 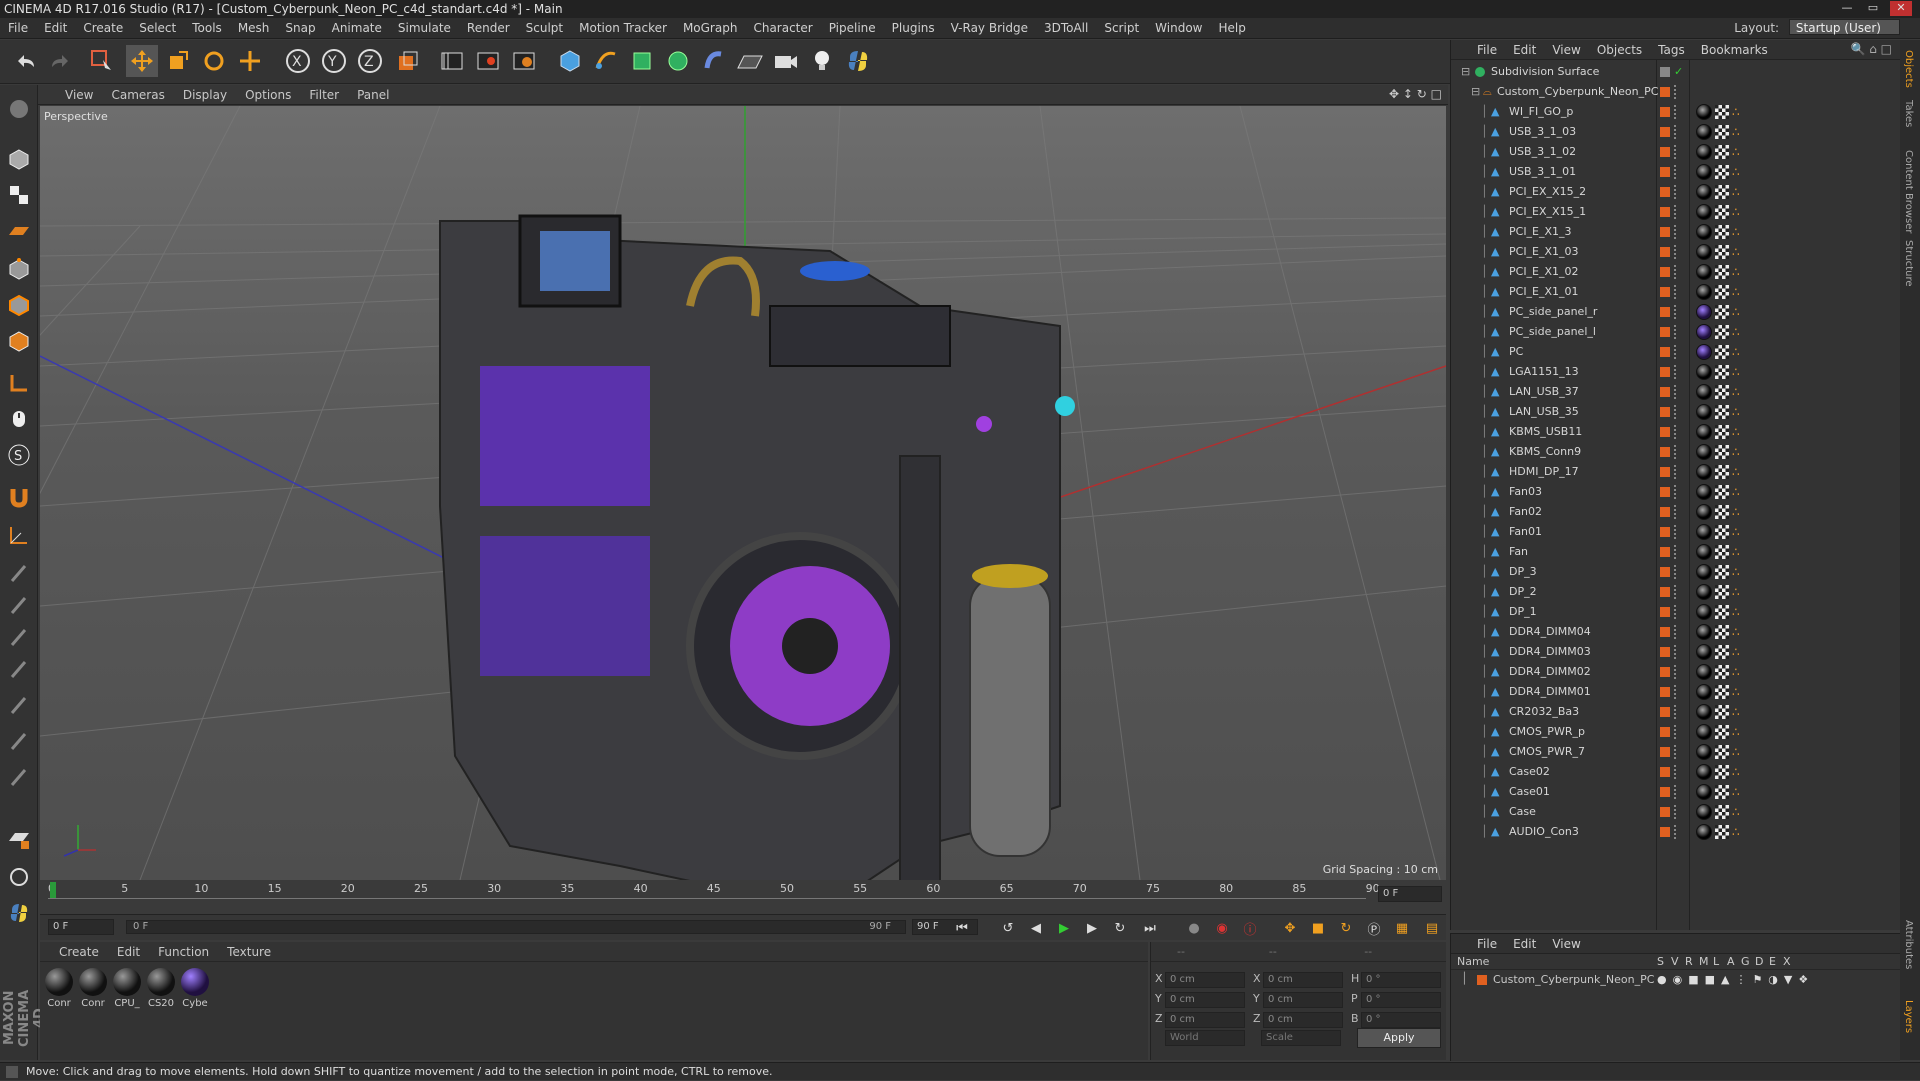 I want to click on object-row: │ ▲ PC_side_panel_r ∴, so click(x=1676, y=312).